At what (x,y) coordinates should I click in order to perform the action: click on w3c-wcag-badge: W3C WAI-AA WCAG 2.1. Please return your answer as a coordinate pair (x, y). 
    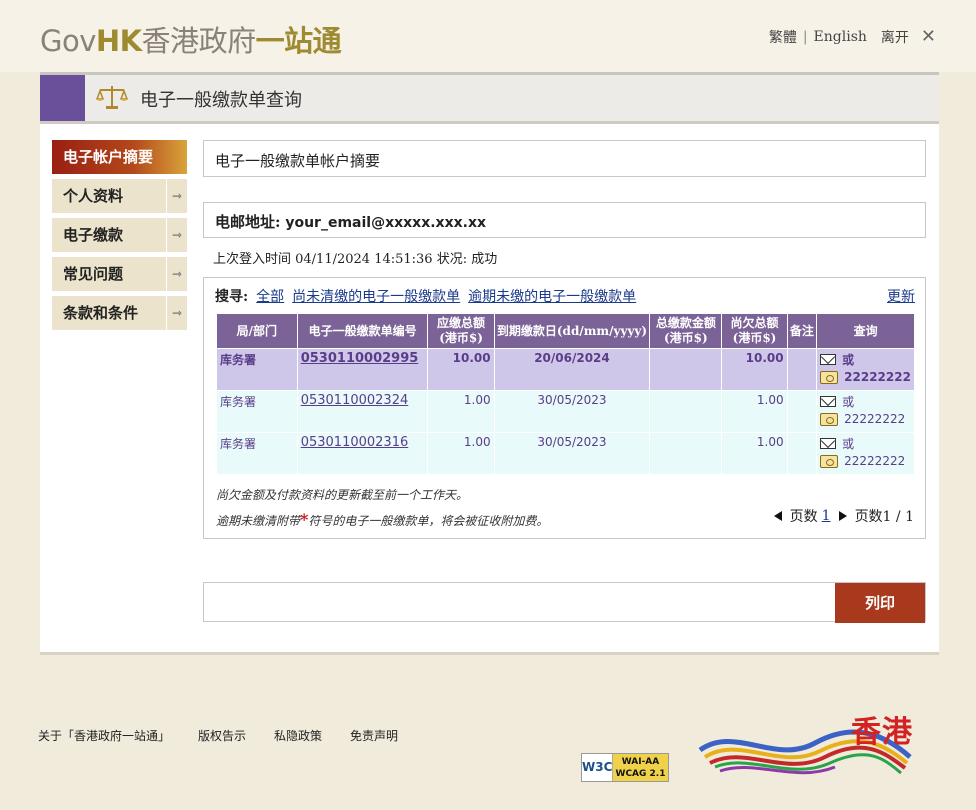
    Looking at the image, I should click on (625, 767).